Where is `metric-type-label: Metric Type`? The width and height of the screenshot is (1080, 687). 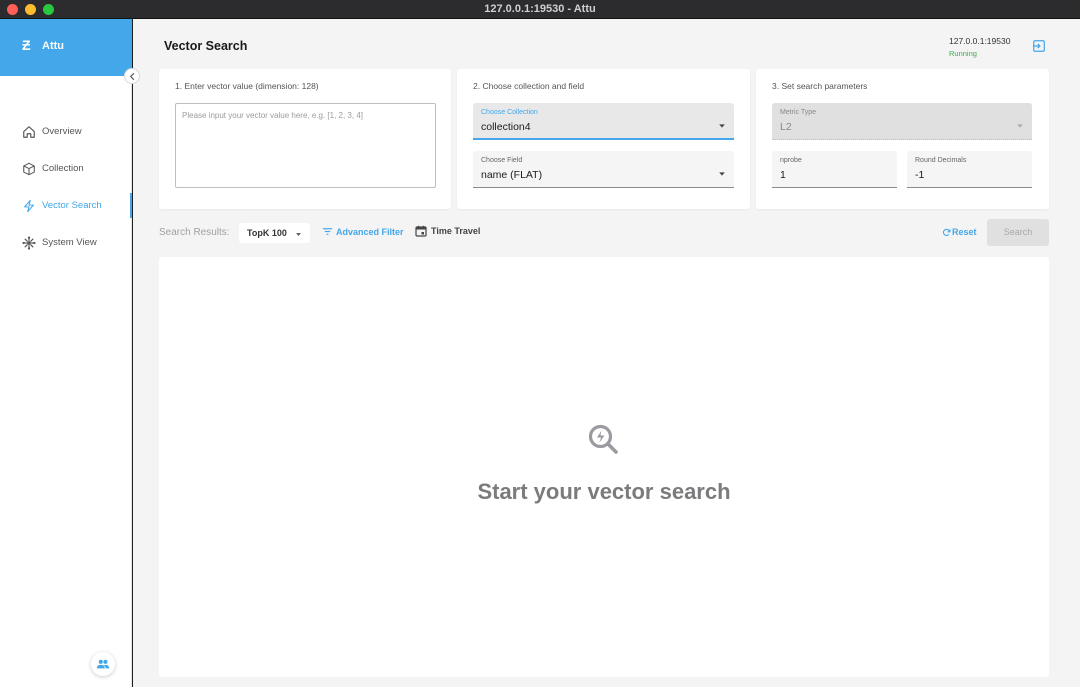 metric-type-label: Metric Type is located at coordinates (798, 112).